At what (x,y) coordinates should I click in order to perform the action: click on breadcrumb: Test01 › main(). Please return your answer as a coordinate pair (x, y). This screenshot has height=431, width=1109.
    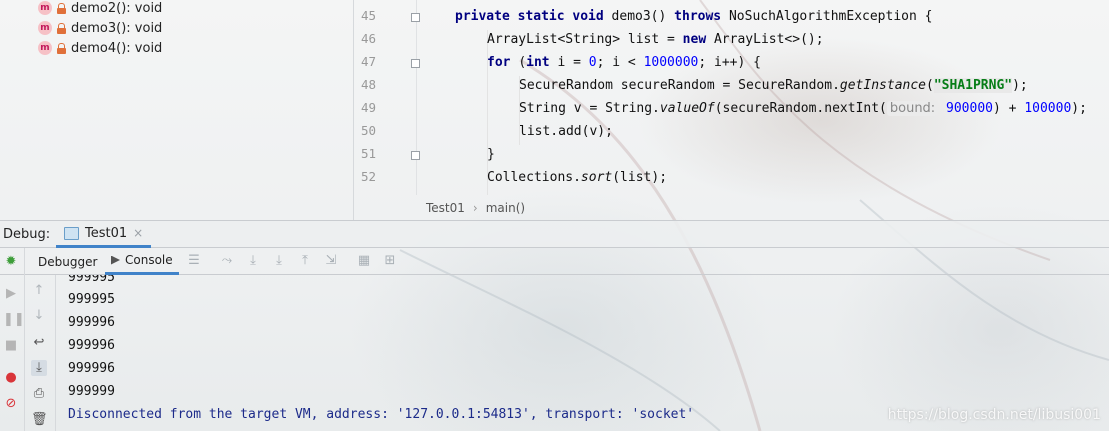
    Looking at the image, I should click on (731, 207).